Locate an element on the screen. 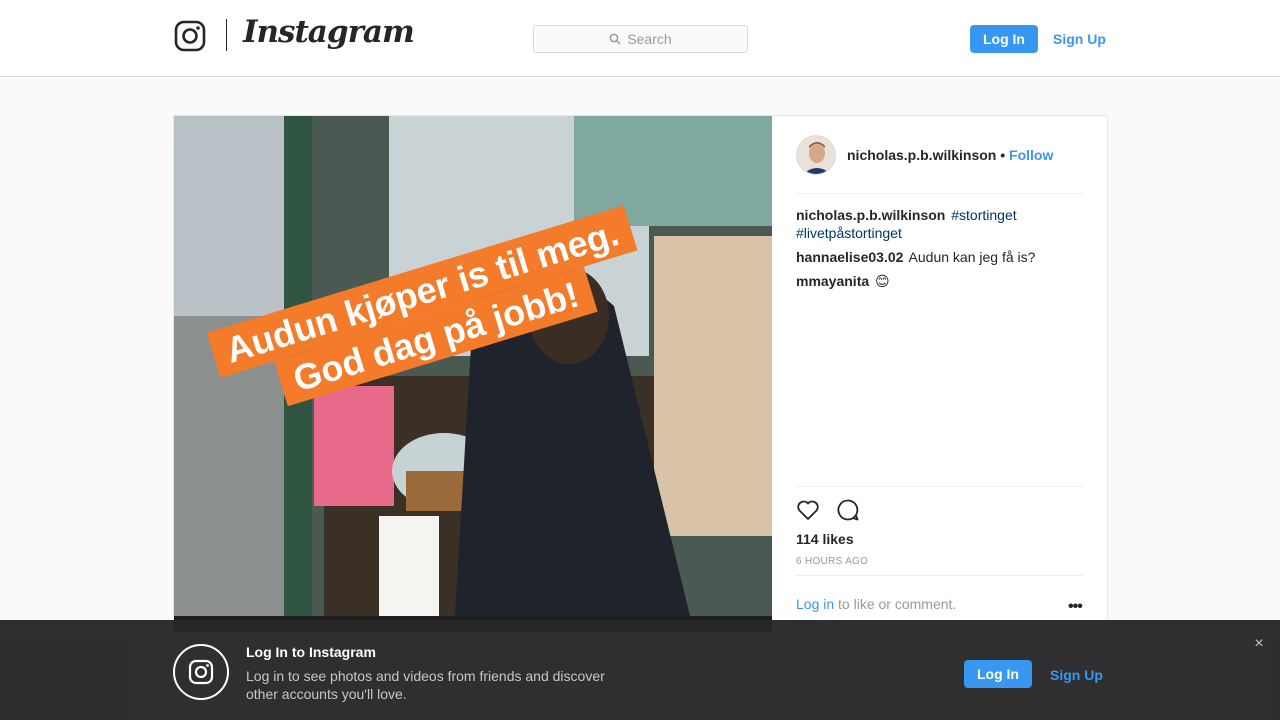  comment-divider is located at coordinates (939, 575).